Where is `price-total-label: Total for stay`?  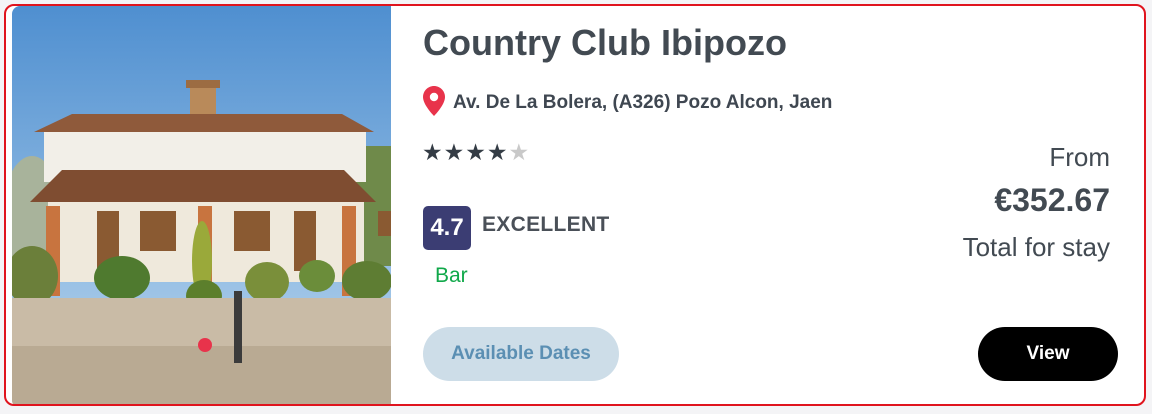 price-total-label: Total for stay is located at coordinates (1036, 247).